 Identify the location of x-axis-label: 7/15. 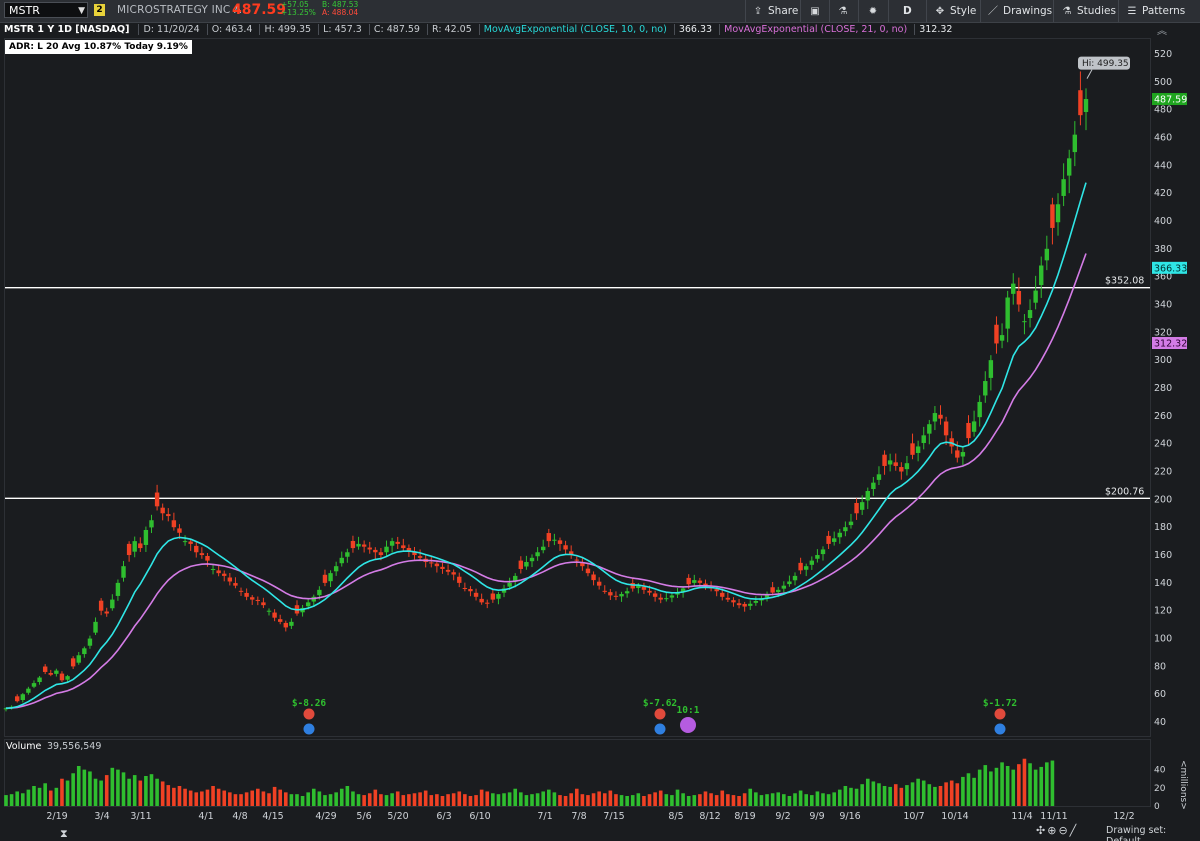
(613, 816).